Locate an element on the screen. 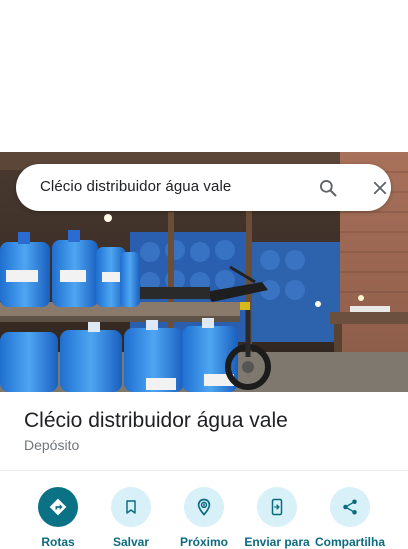 The image size is (408, 549). directions-button: Rotas is located at coordinates (58, 518).